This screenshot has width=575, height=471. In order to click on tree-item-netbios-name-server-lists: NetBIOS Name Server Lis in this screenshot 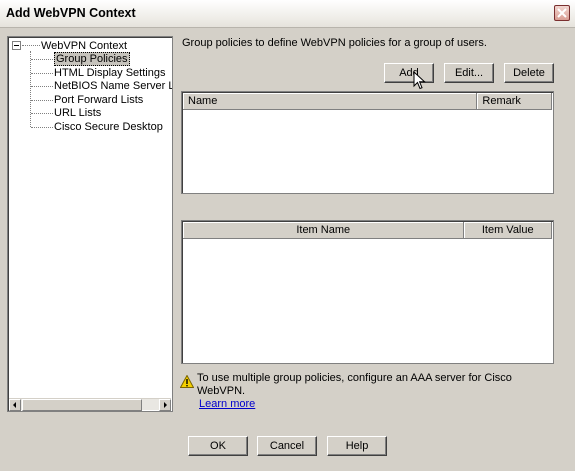, I will do `click(113, 86)`.